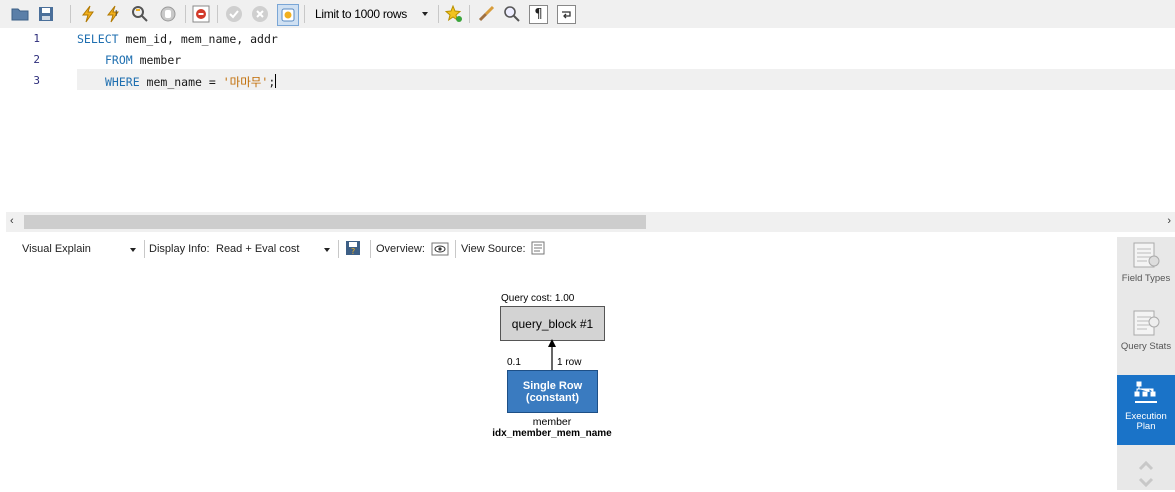 This screenshot has width=1175, height=492. I want to click on chevron-right-icon: ›, so click(1169, 221).